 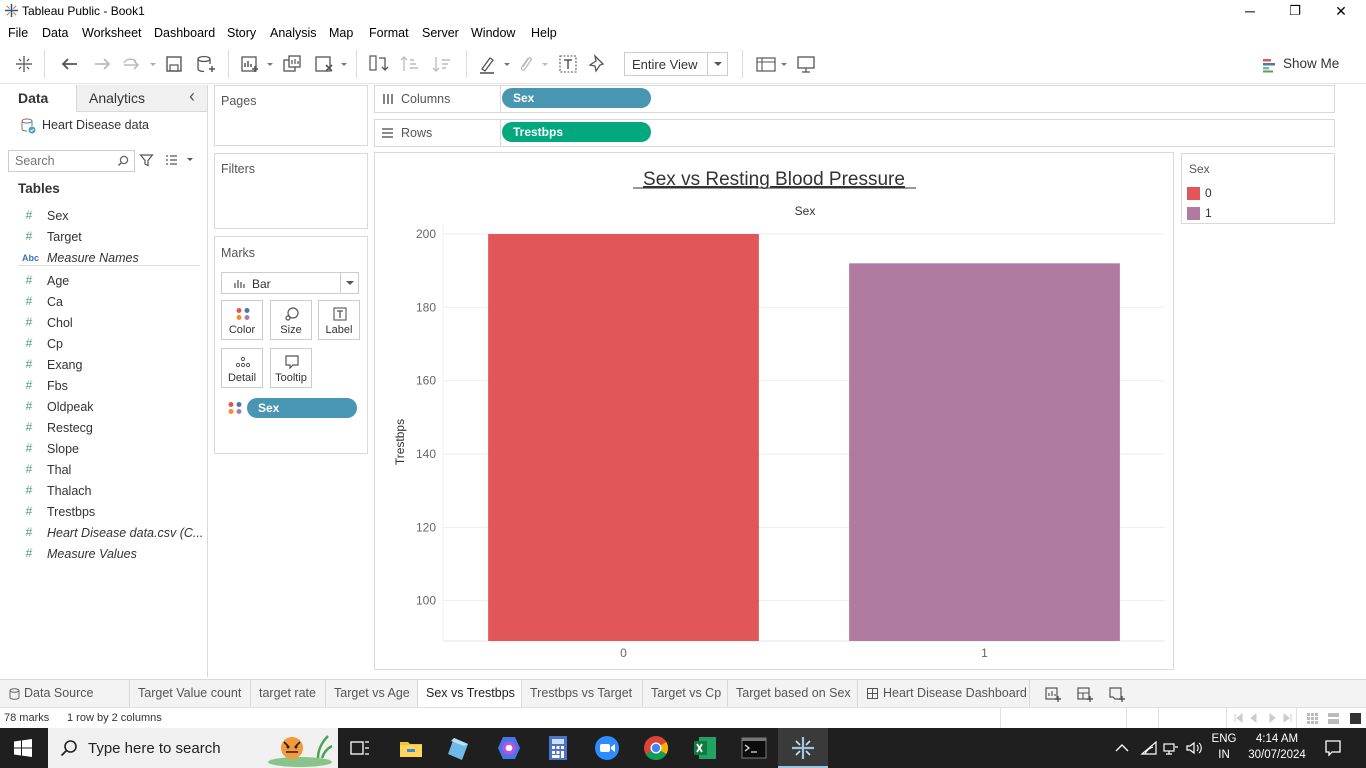 I want to click on show-mark-labels-icon, so click(x=568, y=64).